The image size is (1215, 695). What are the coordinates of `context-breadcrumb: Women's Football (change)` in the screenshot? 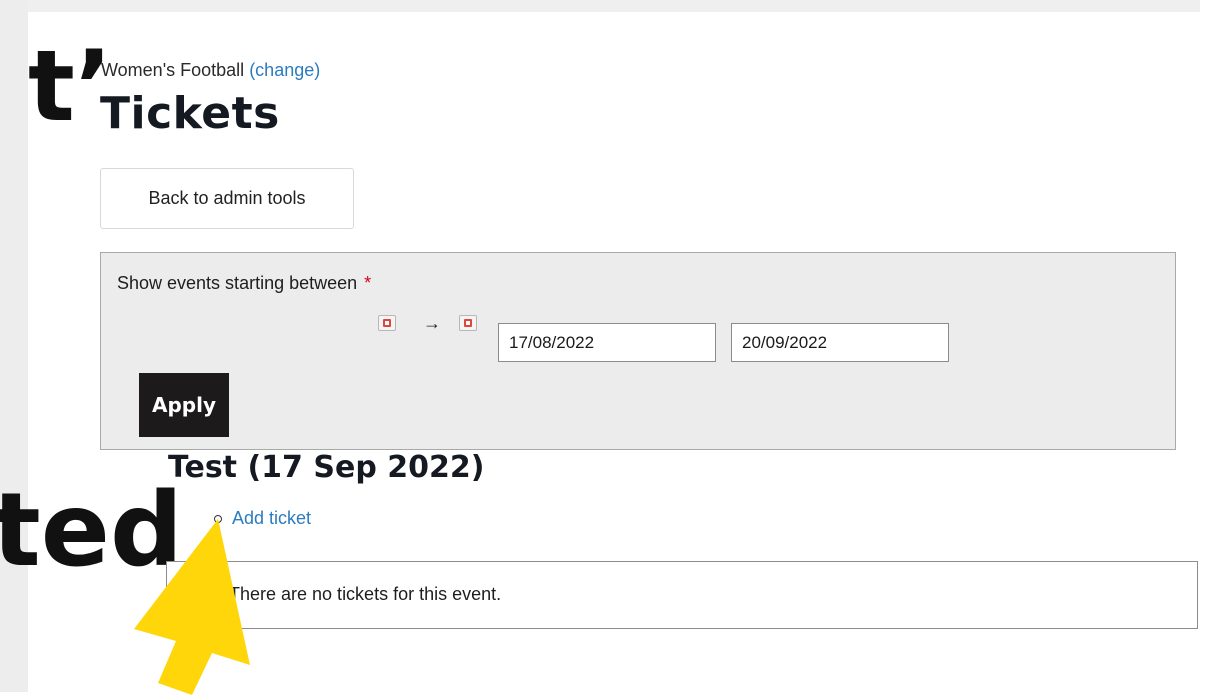 It's located at (210, 70).